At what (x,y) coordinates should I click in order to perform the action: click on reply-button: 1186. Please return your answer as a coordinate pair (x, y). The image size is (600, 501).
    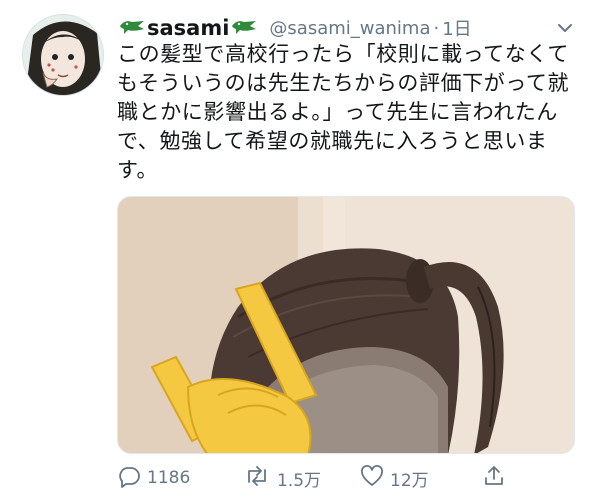
    Looking at the image, I should click on (153, 478).